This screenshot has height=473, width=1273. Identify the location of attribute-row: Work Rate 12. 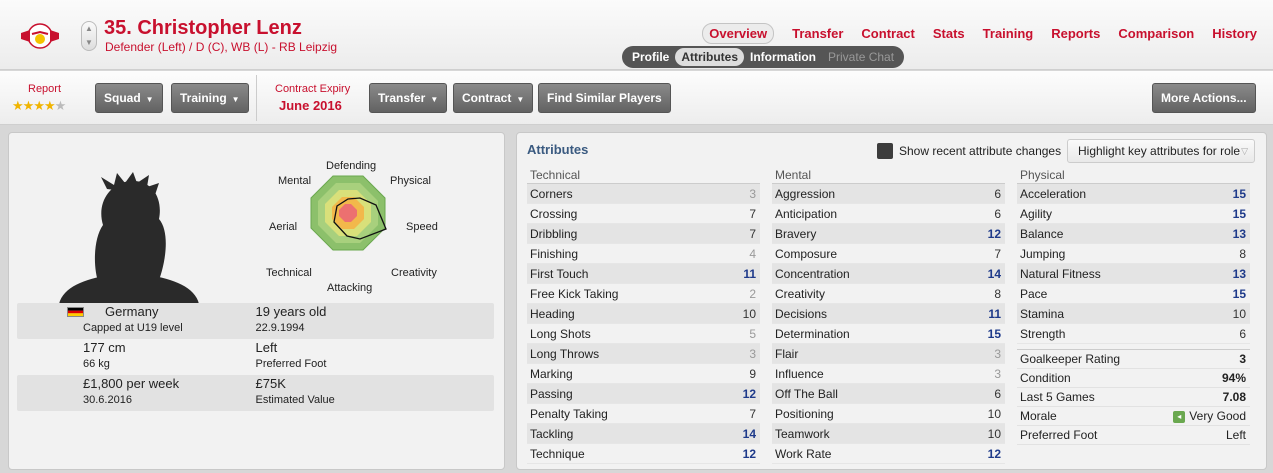
(888, 454).